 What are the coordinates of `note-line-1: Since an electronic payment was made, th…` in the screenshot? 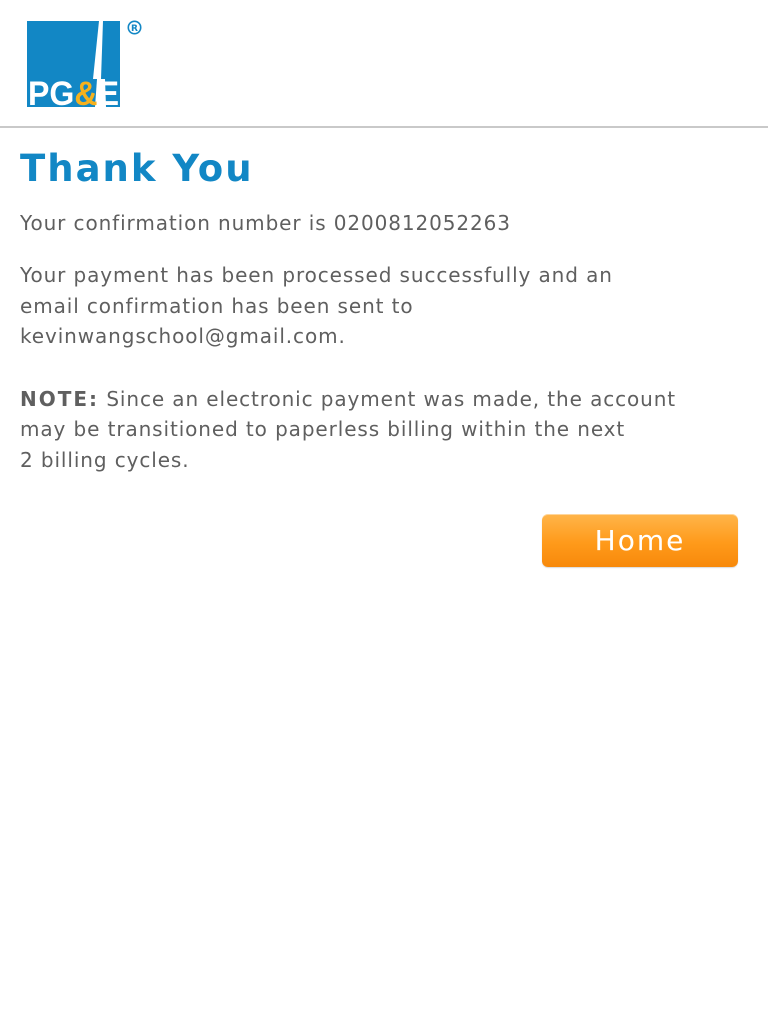 It's located at (391, 398).